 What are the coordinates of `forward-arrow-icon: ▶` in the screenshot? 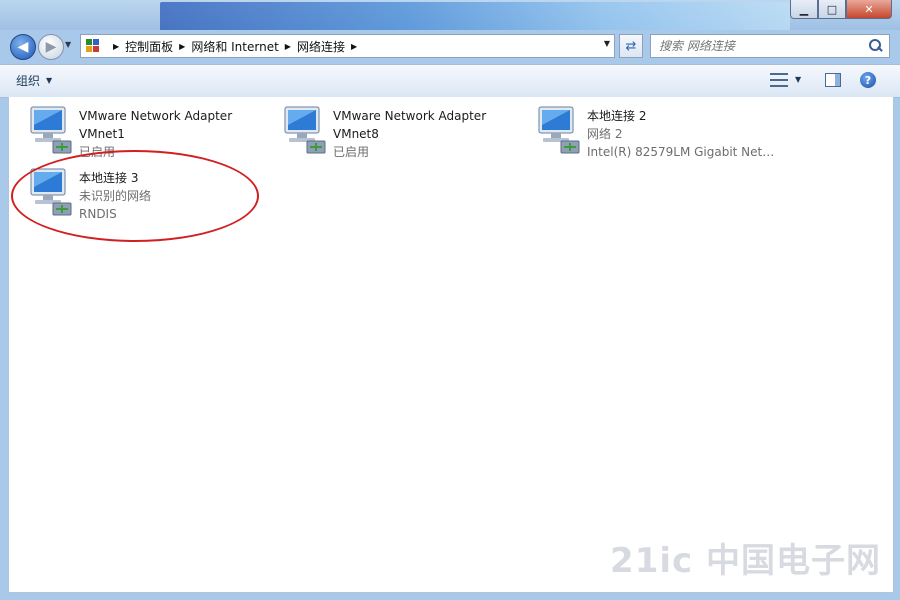 It's located at (51, 47).